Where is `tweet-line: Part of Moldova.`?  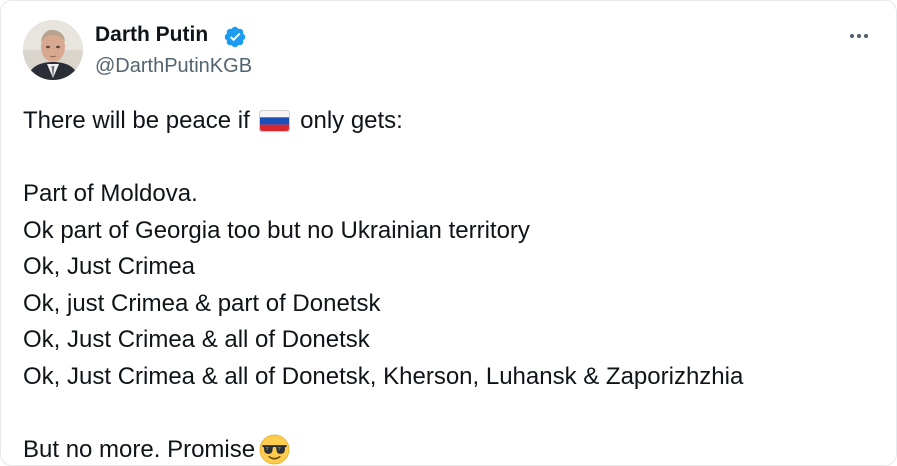 tweet-line: Part of Moldova. is located at coordinates (110, 193).